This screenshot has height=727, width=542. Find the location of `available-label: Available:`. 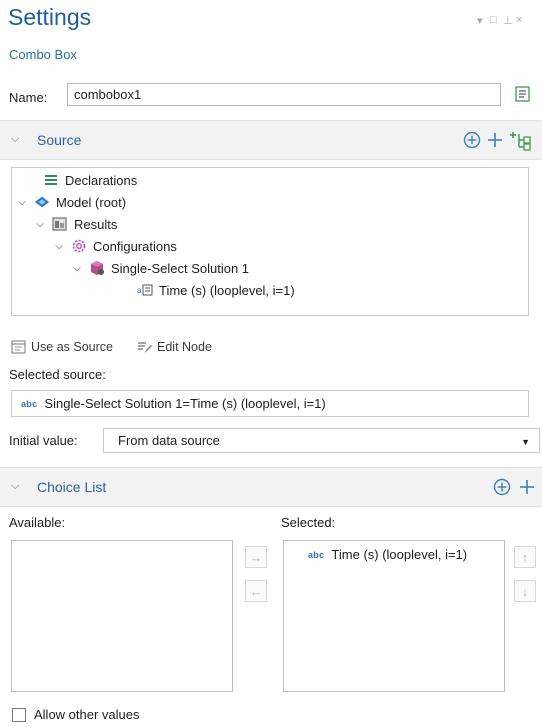

available-label: Available: is located at coordinates (37, 522).